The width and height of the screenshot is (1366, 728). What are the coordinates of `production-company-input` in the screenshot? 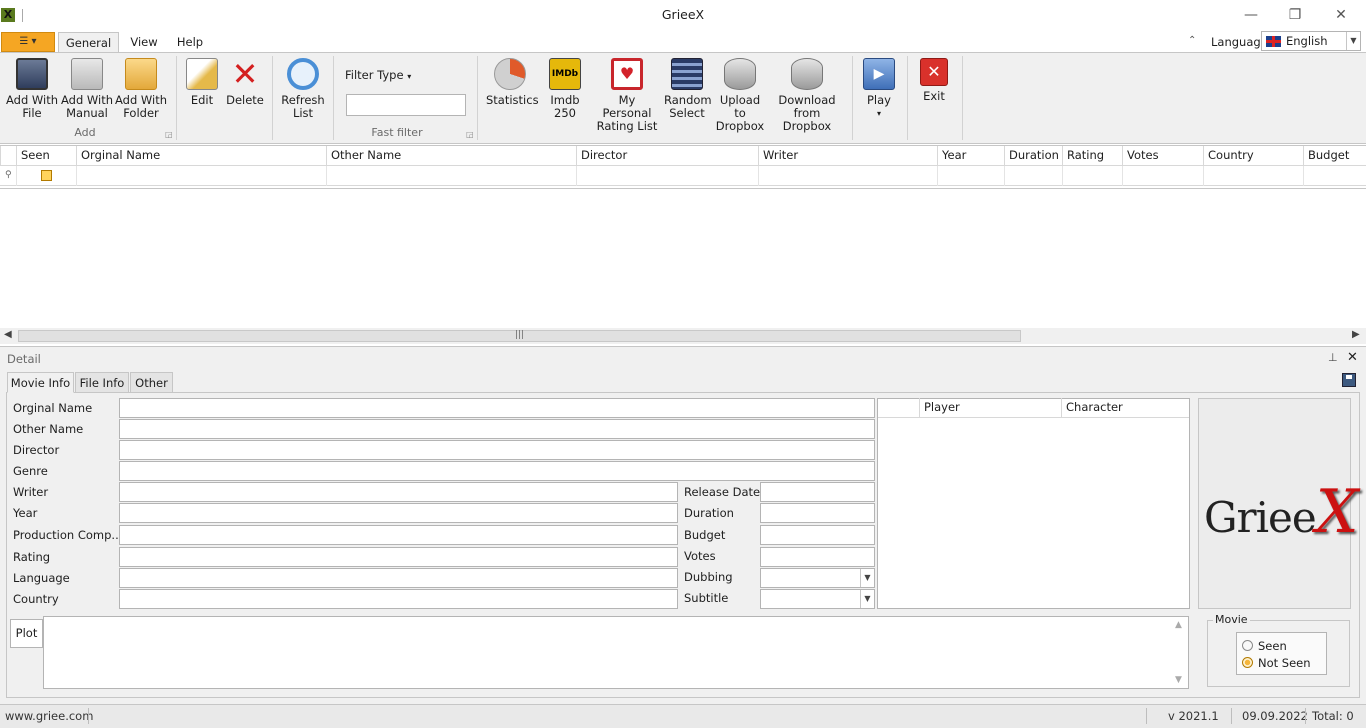 It's located at (398, 535).